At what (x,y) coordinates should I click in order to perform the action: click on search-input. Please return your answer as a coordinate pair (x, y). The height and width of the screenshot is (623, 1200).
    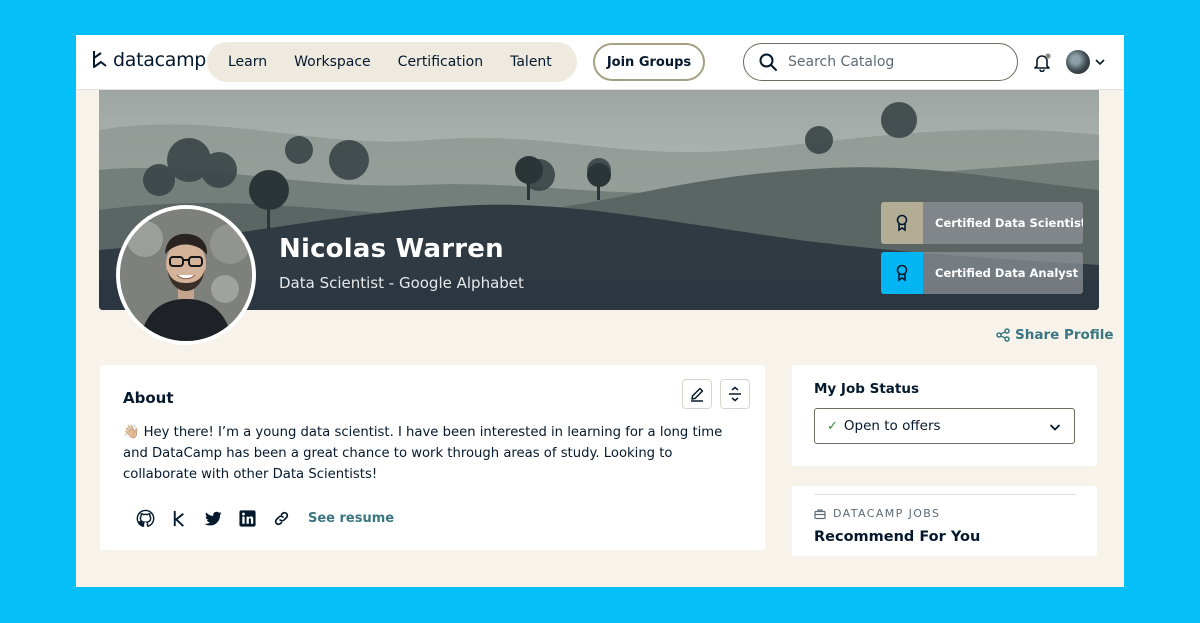
    Looking at the image, I should click on (888, 62).